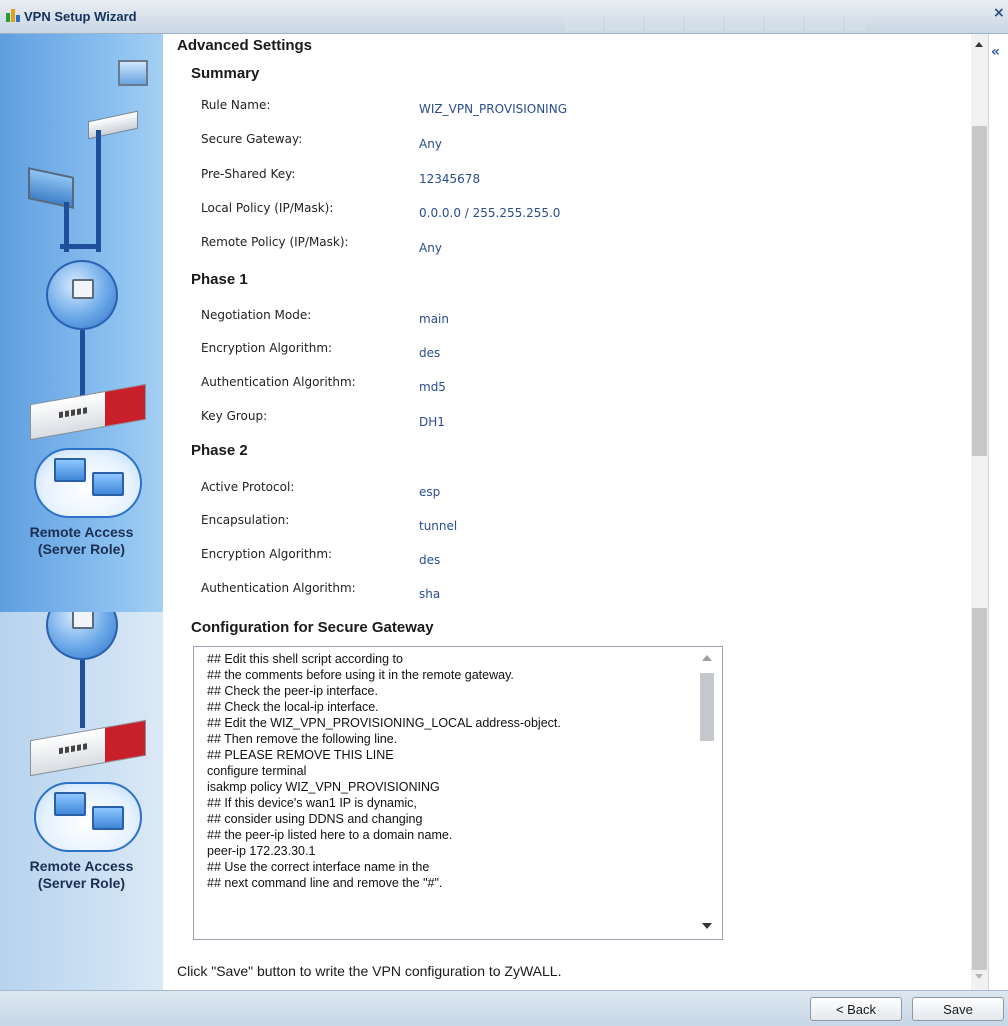  Describe the element at coordinates (219, 279) in the screenshot. I see `phase1-heading: Phase 1` at that location.